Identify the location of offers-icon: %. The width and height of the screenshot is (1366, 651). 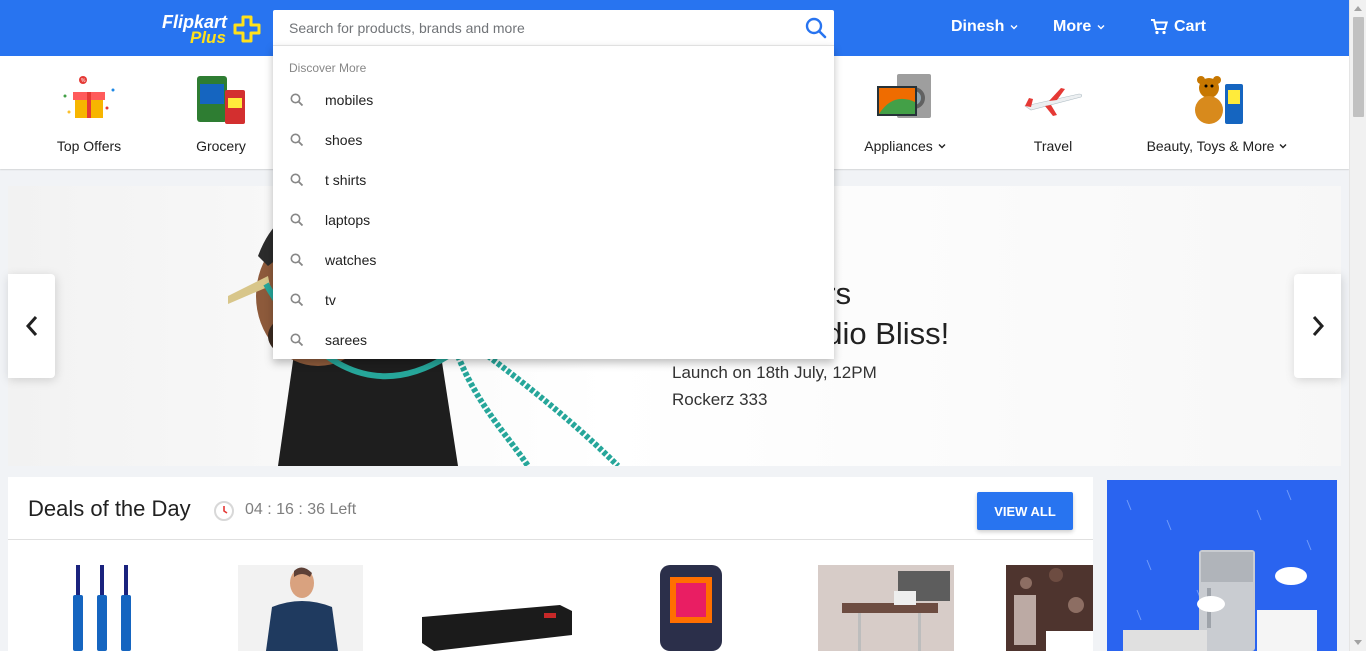
(89, 97).